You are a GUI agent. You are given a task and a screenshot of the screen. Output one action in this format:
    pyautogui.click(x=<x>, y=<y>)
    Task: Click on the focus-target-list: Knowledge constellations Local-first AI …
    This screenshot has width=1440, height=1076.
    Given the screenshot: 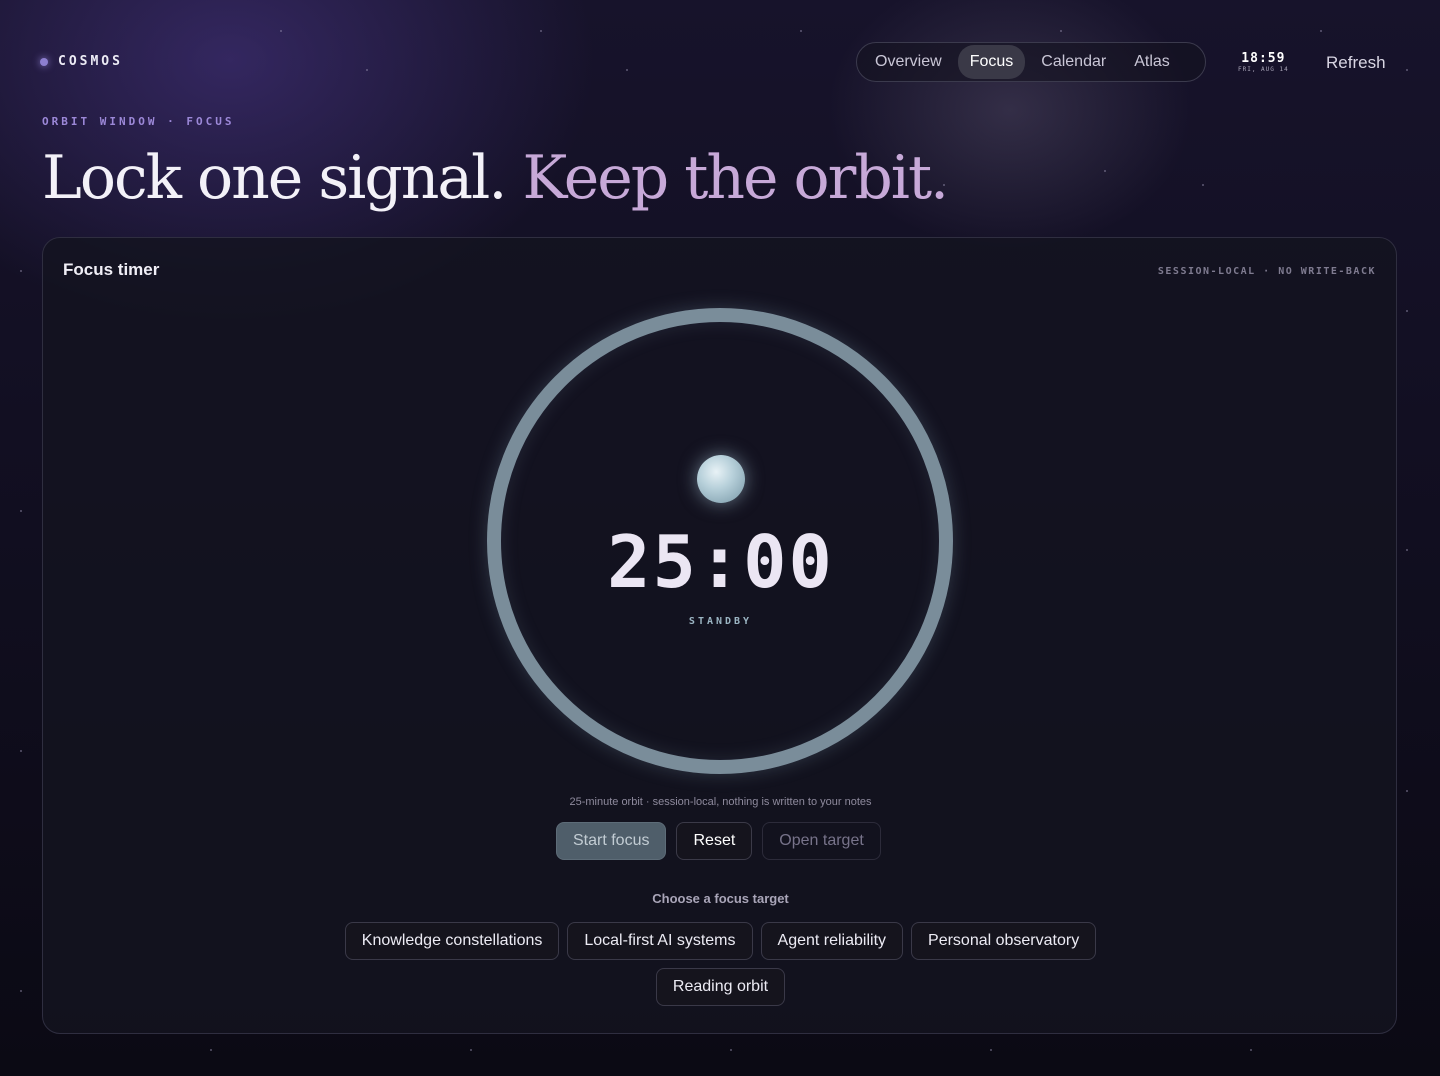 What is the action you would take?
    pyautogui.click(x=720, y=964)
    